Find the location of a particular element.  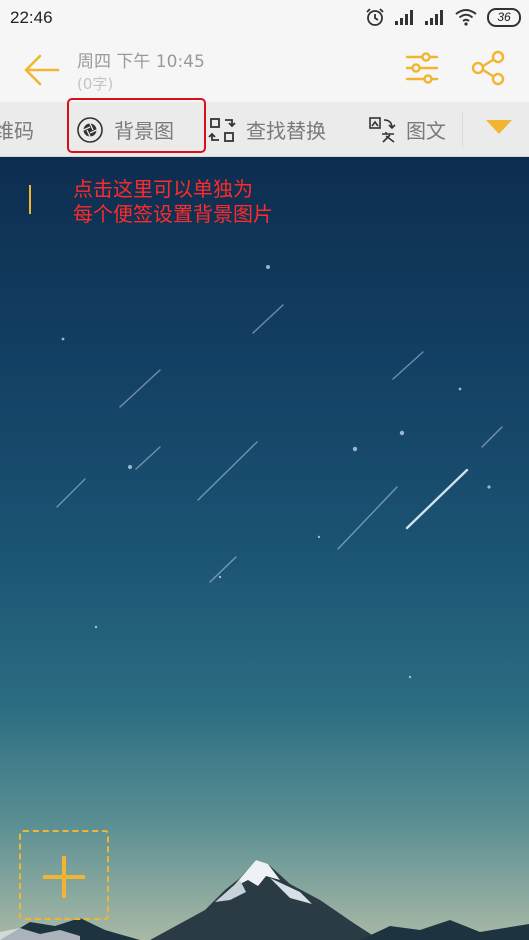

annotation-text: 点击这里可以单独为 每个便签设置背景图片 is located at coordinates (173, 202).